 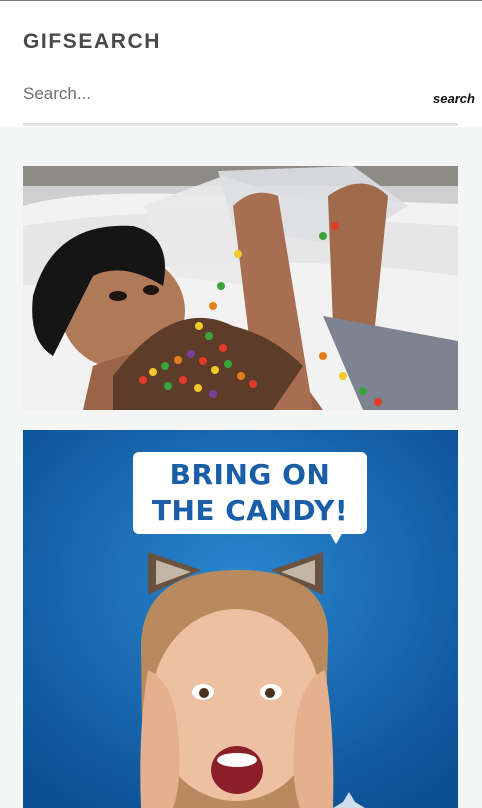 I want to click on search-input, so click(x=223, y=94).